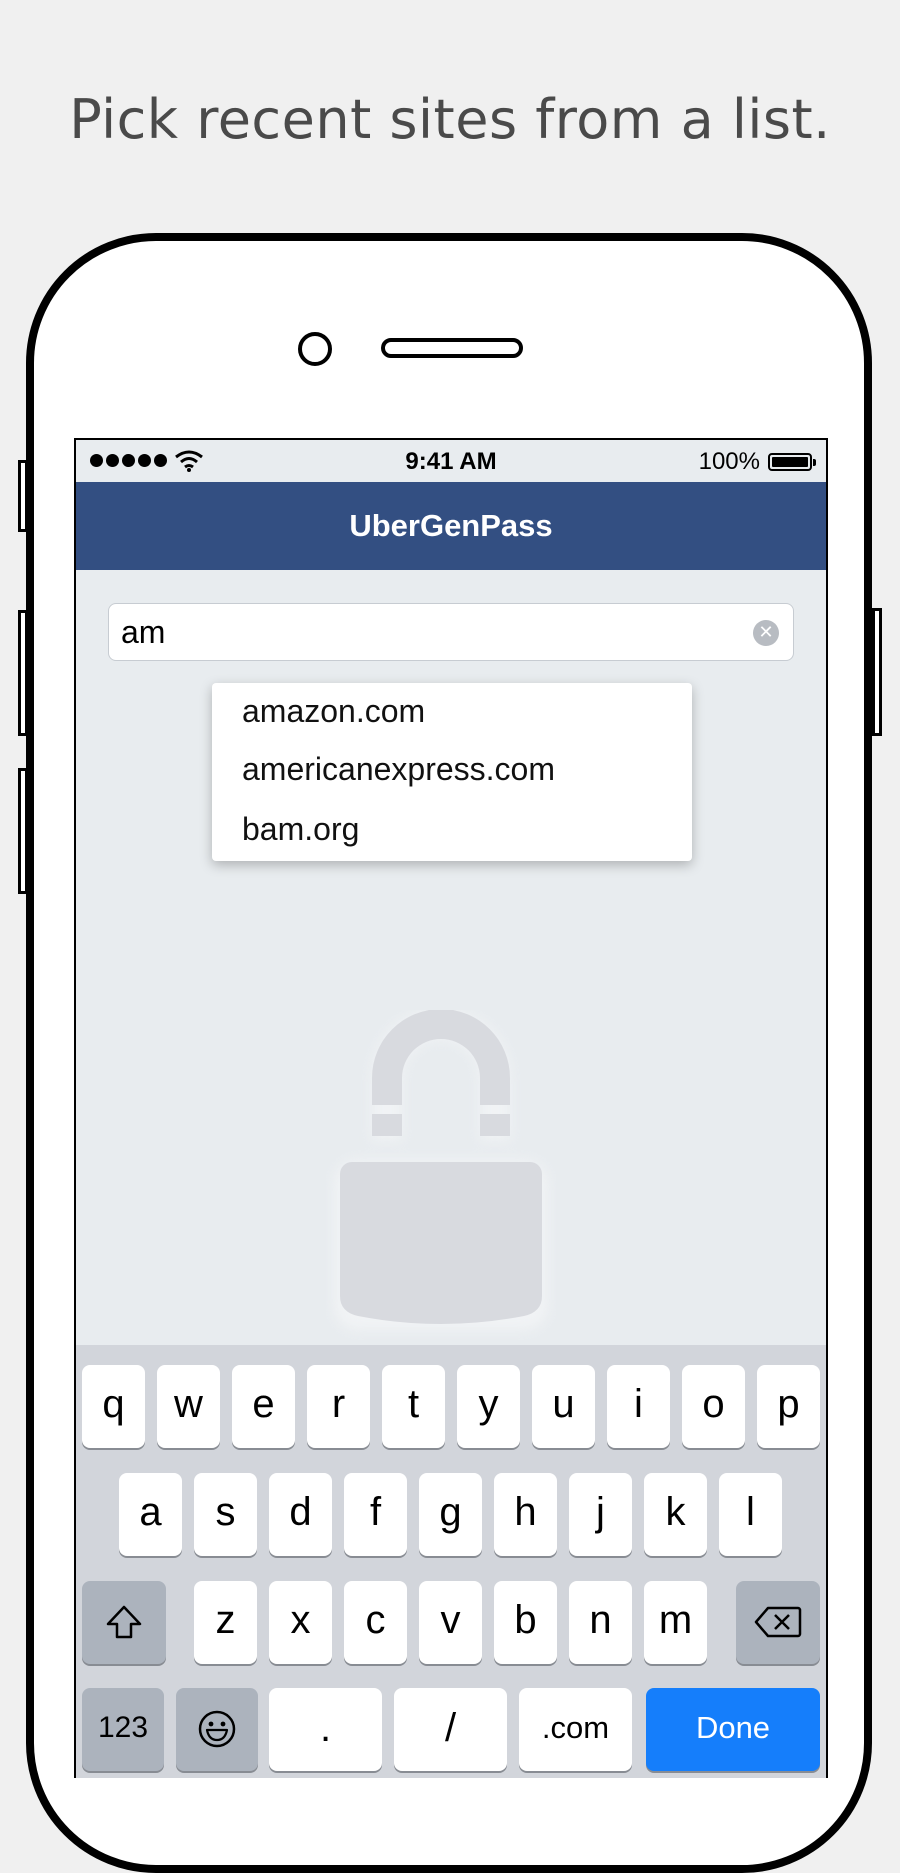 The height and width of the screenshot is (1873, 900). Describe the element at coordinates (451, 461) in the screenshot. I see `status-bar: 9:41 AM 100%` at that location.